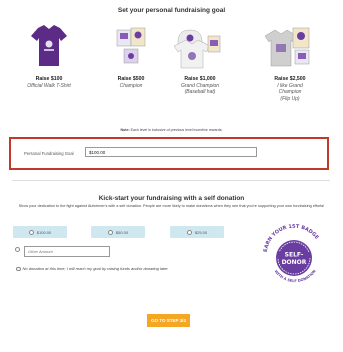 This screenshot has height=352, width=343. What do you see at coordinates (197, 49) in the screenshot?
I see `grand-champion-prize-image` at bounding box center [197, 49].